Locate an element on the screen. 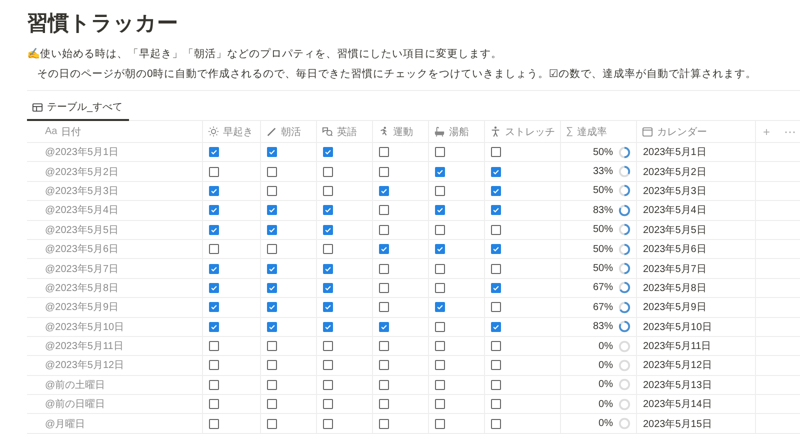  calendar-cell-text: 2023年5月15日 is located at coordinates (677, 424).